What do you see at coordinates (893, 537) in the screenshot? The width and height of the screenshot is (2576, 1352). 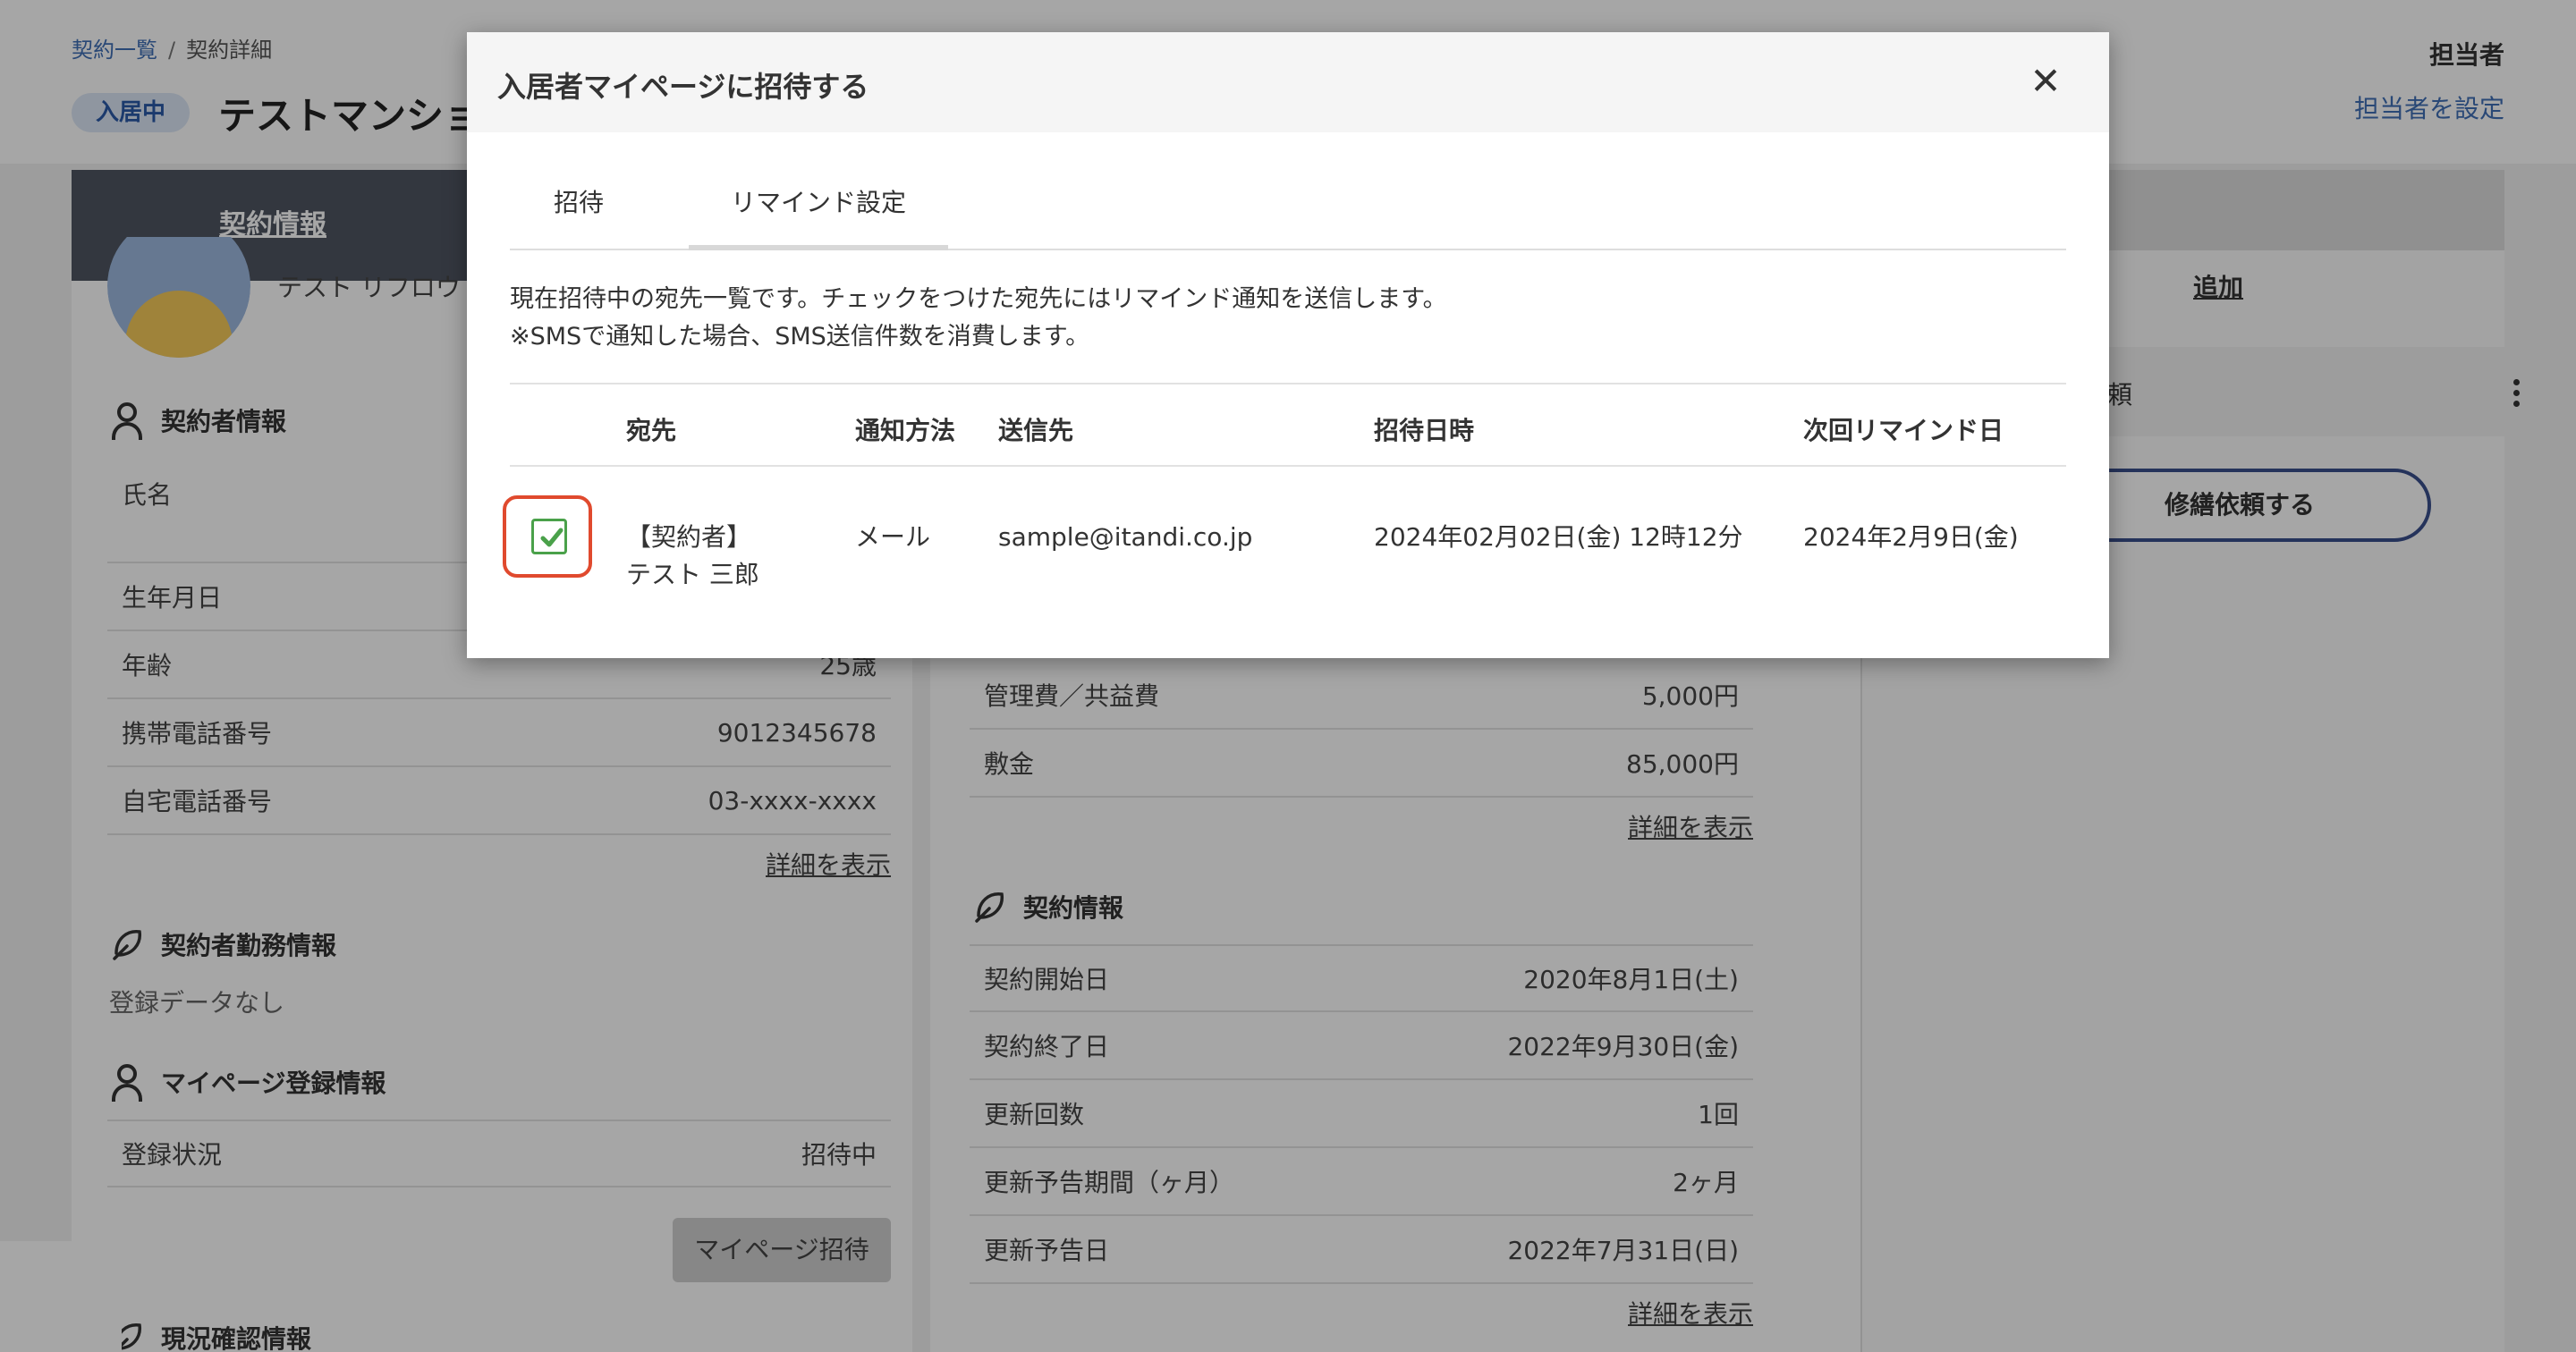 I see `method-cell: メール` at bounding box center [893, 537].